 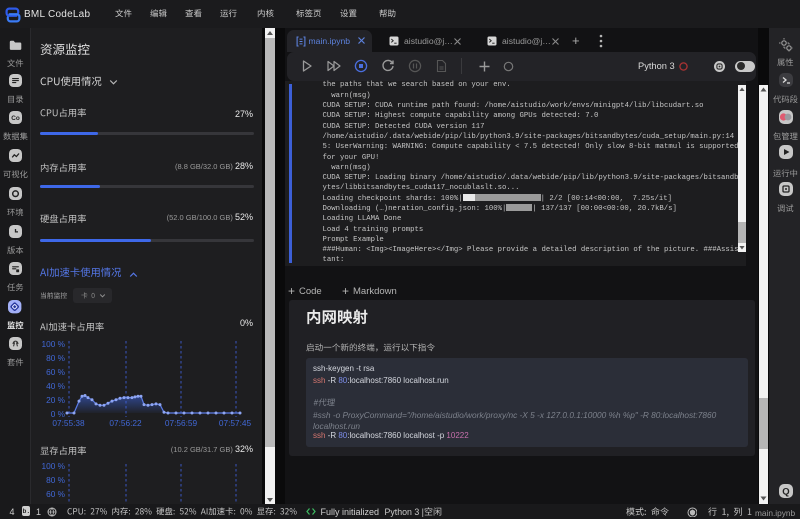 I want to click on svg-text: Co, so click(x=15, y=119).